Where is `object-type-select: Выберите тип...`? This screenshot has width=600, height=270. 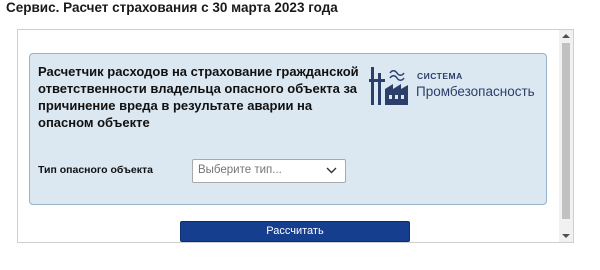
object-type-select: Выберите тип... is located at coordinates (269, 171).